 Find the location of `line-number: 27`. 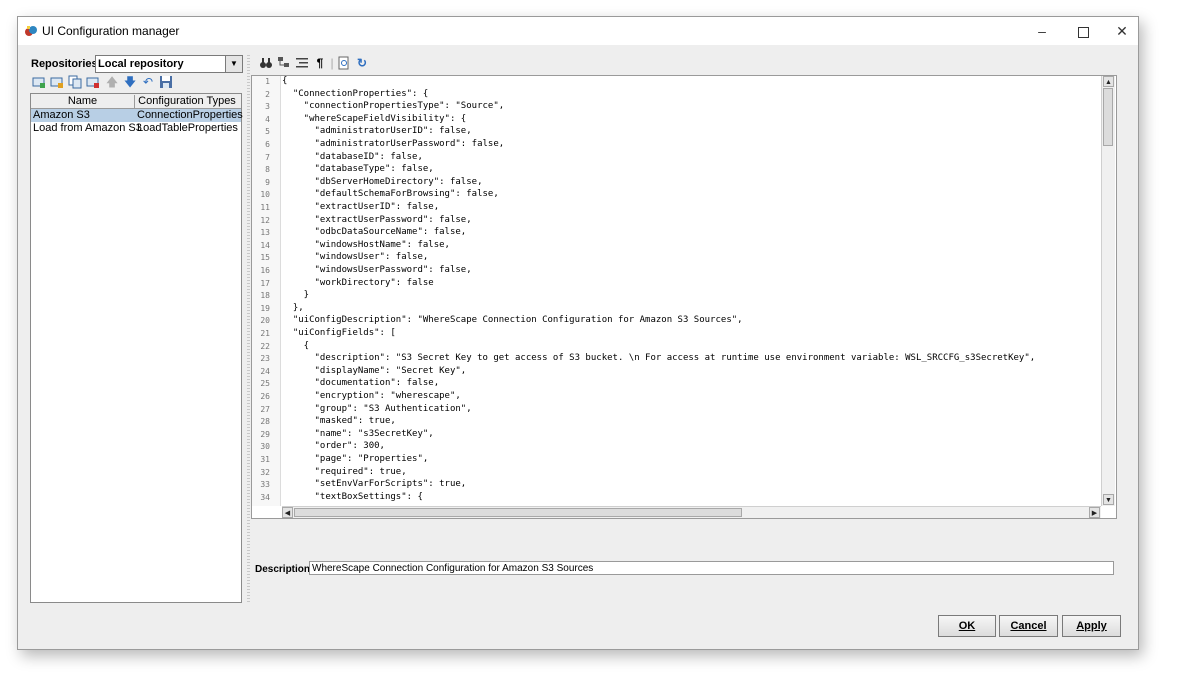

line-number: 27 is located at coordinates (265, 409).